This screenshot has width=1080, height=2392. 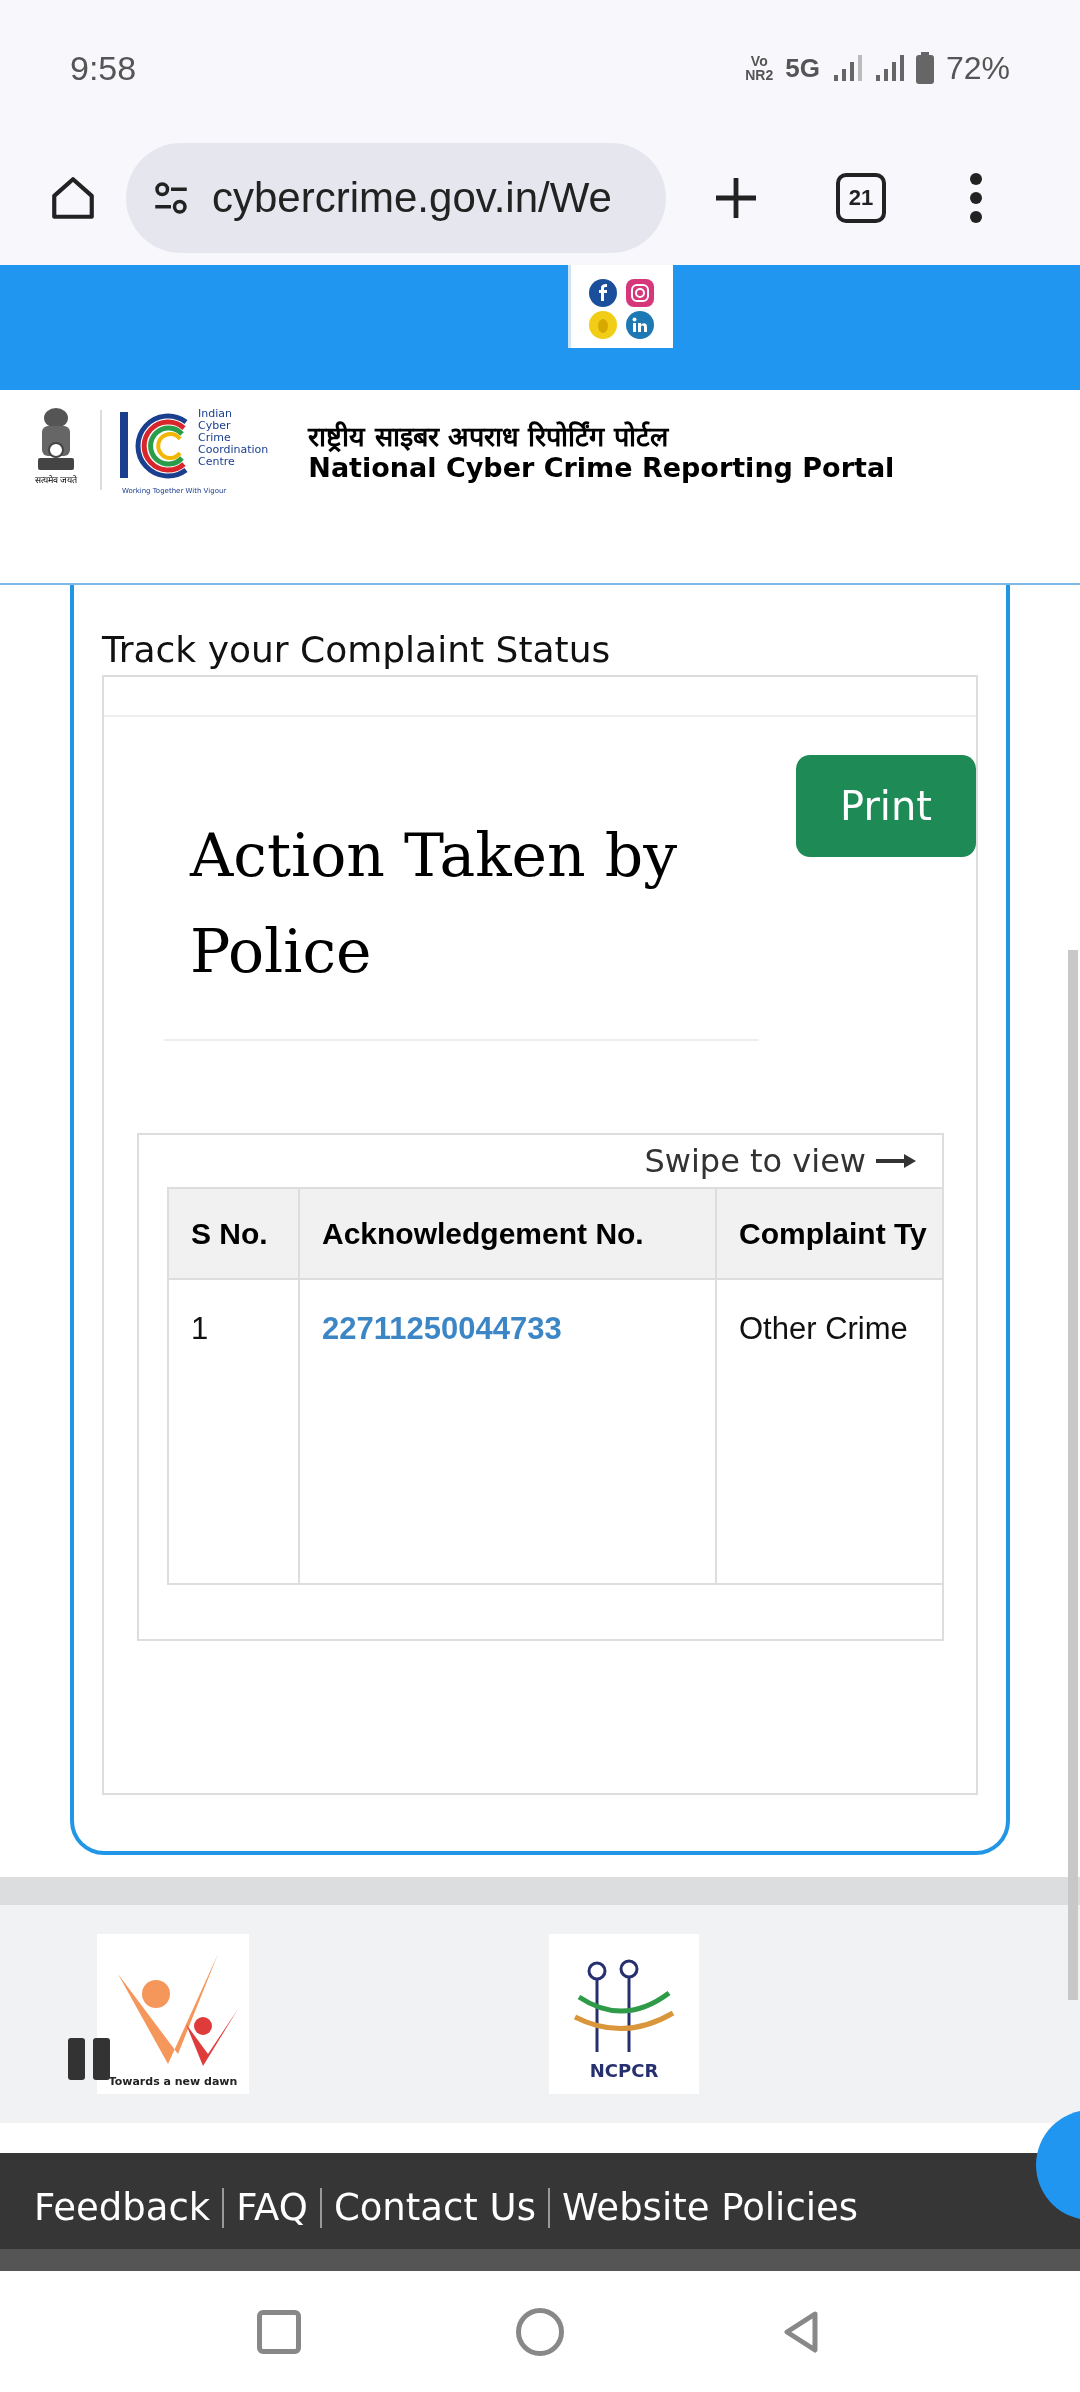 What do you see at coordinates (279, 2331) in the screenshot?
I see `recents-button` at bounding box center [279, 2331].